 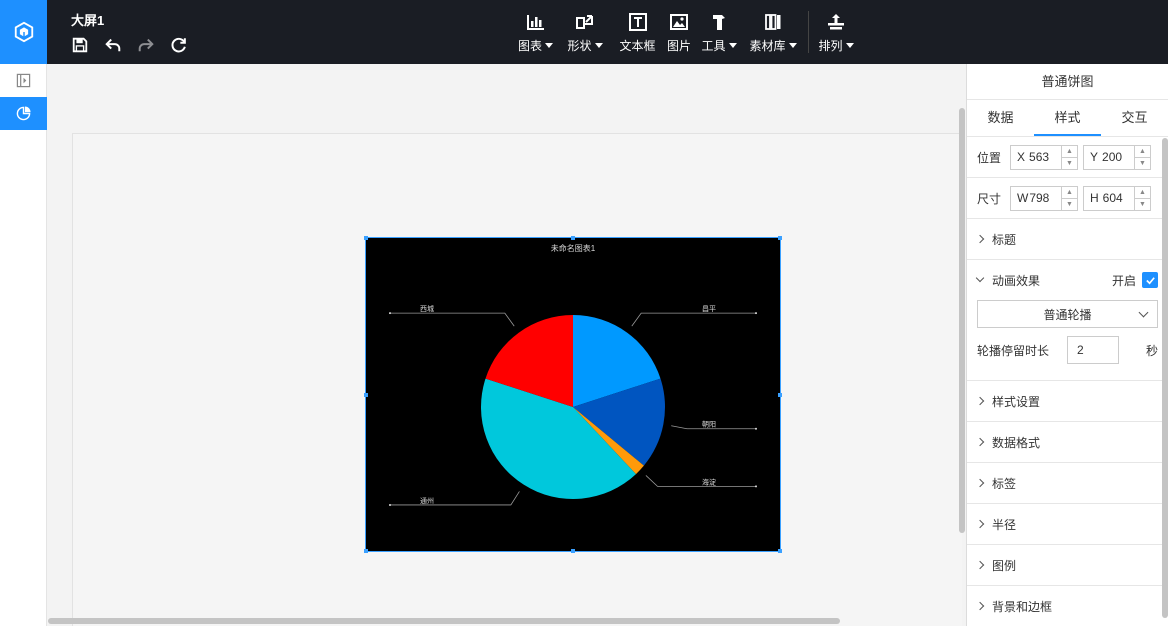 I want to click on document-title: 大屏1, so click(x=87, y=19).